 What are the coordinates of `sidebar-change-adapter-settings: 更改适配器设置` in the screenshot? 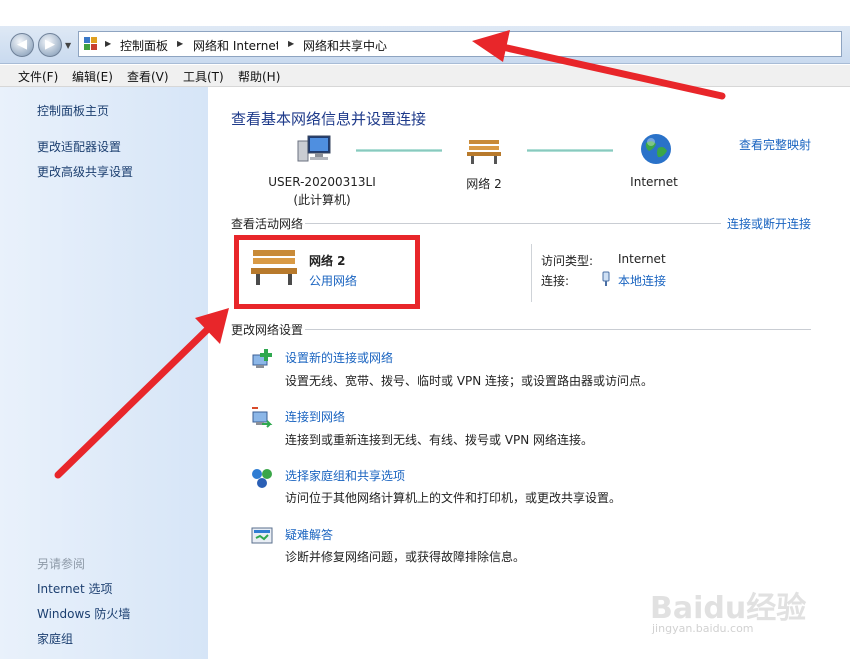 It's located at (79, 146).